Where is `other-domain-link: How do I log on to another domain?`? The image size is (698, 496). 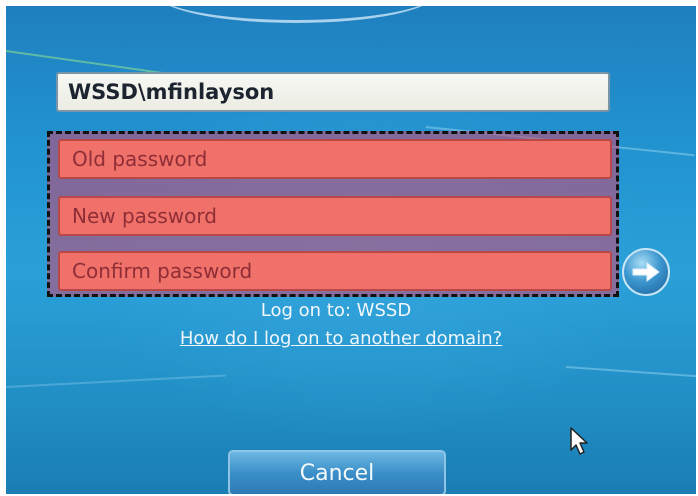
other-domain-link: How do I log on to another domain? is located at coordinates (341, 338).